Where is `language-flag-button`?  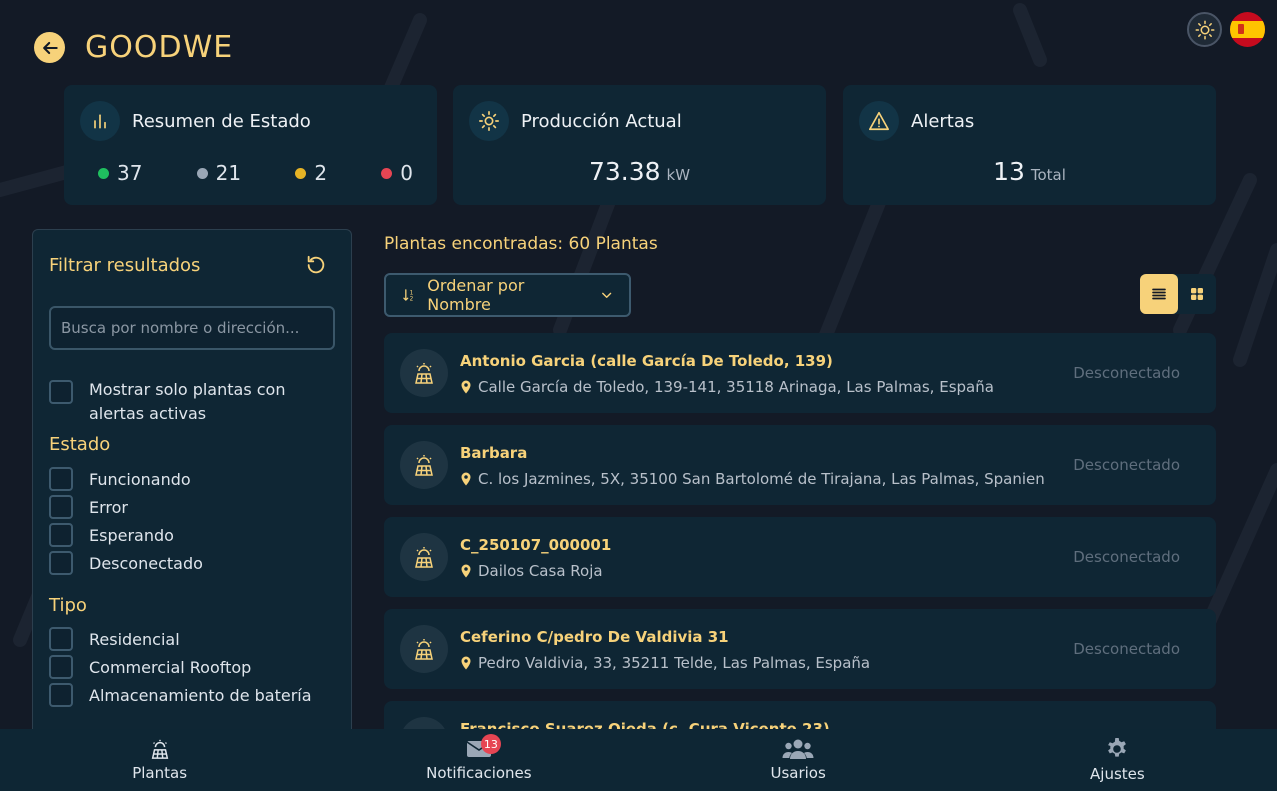 language-flag-button is located at coordinates (1247, 29).